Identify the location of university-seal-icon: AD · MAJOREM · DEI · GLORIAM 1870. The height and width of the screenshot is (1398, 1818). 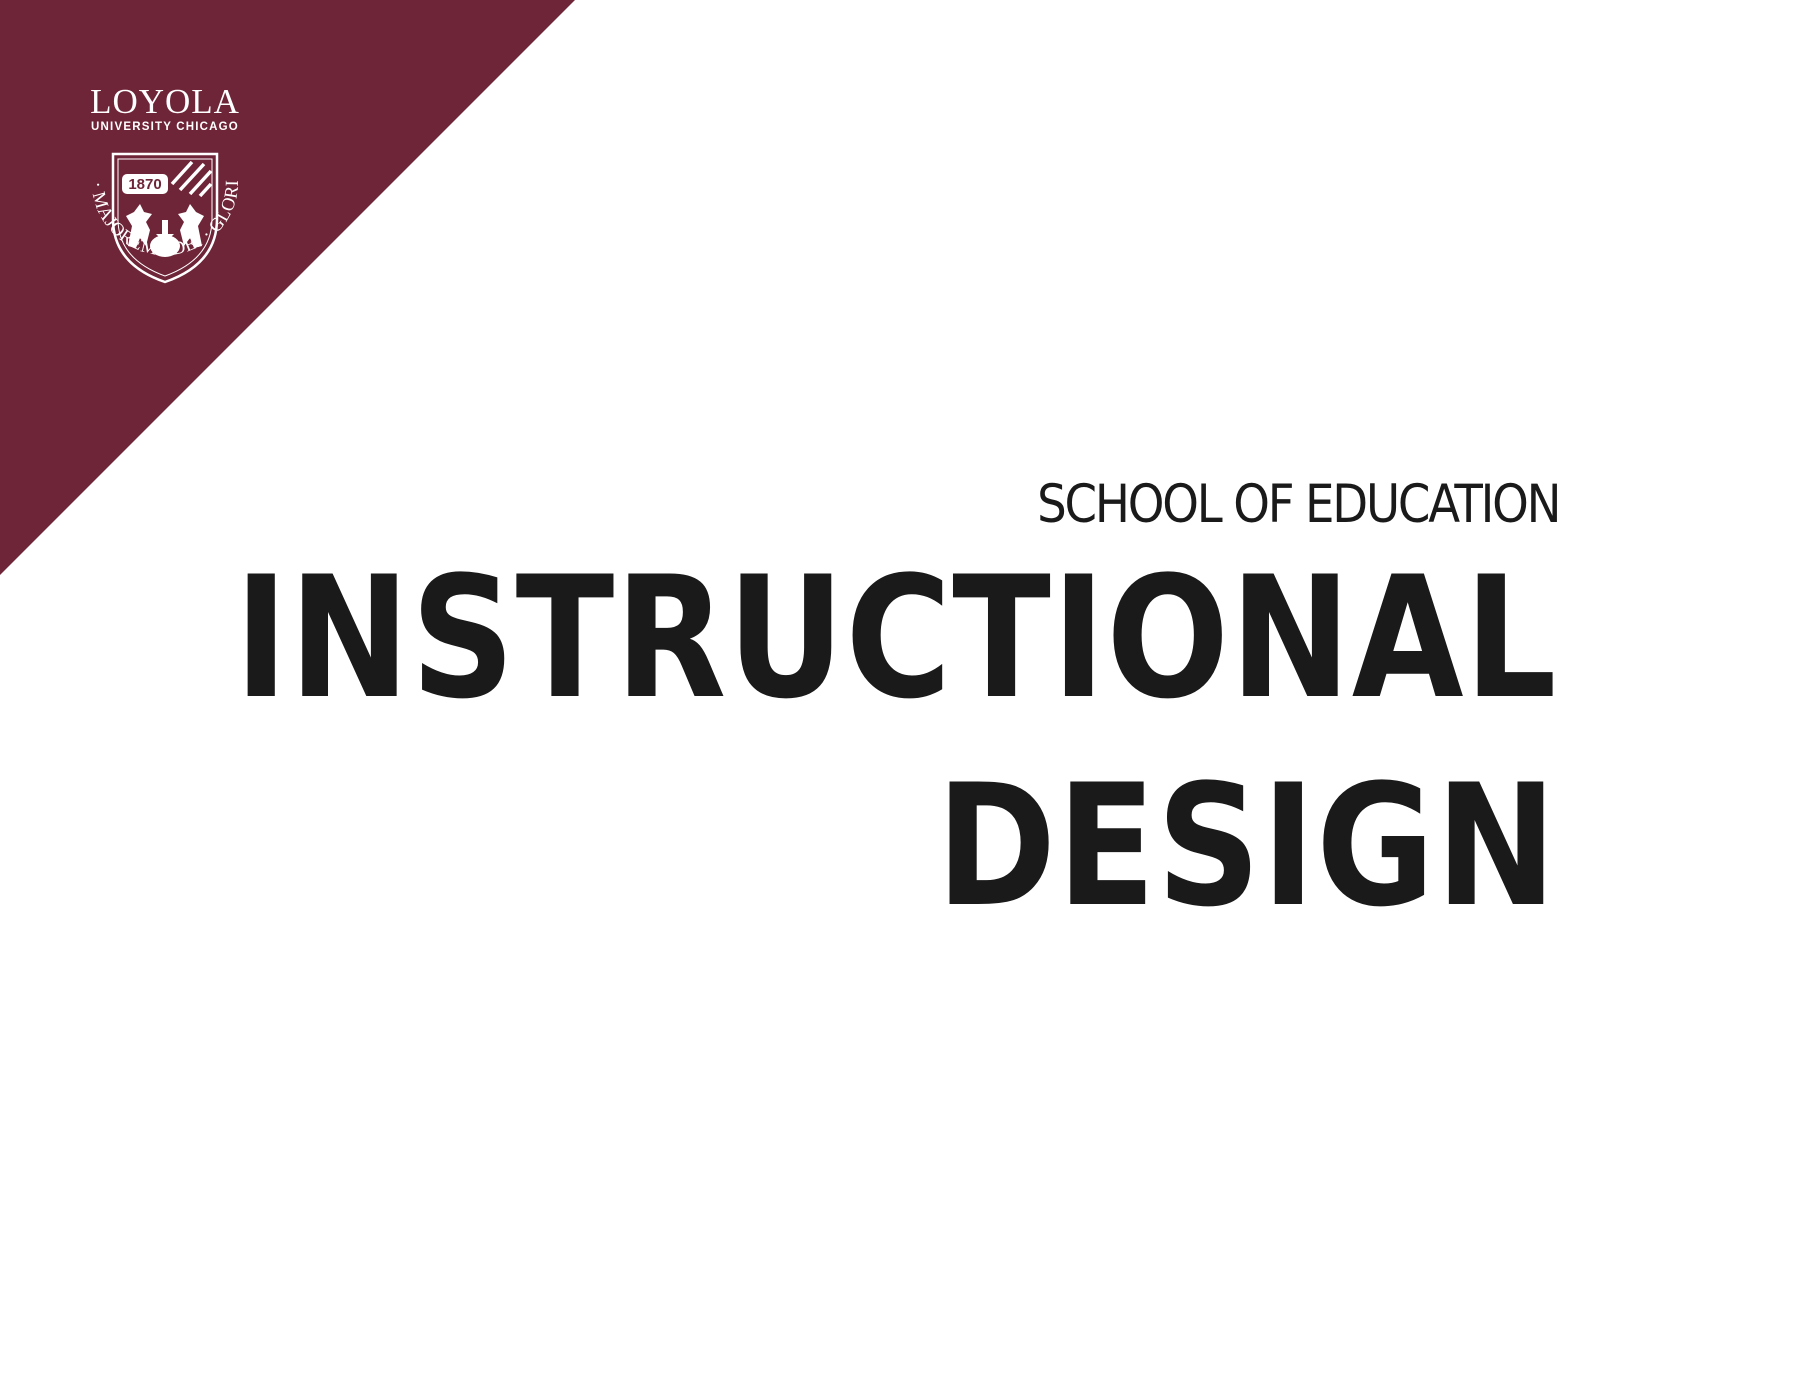
(161, 209).